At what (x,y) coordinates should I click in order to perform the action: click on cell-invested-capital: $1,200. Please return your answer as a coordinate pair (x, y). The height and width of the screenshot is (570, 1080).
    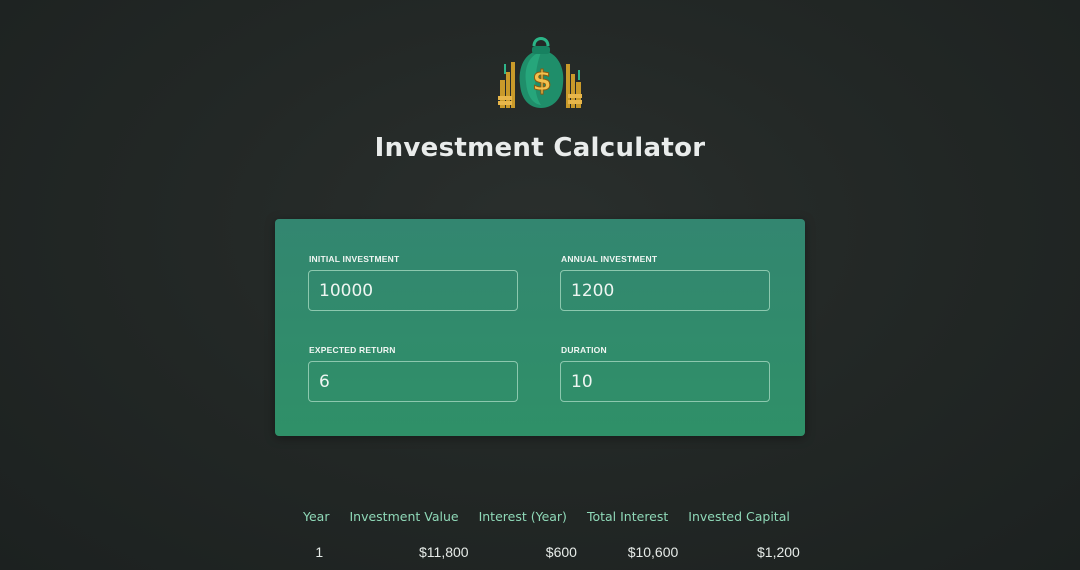
    Looking at the image, I should click on (778, 552).